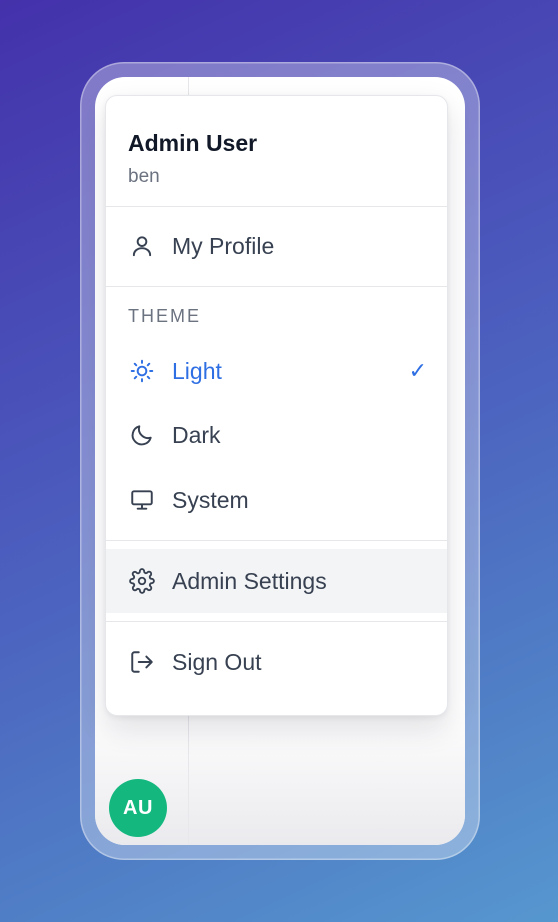 The image size is (558, 922). What do you see at coordinates (276, 435) in the screenshot?
I see `theme-dark-option: Dark` at bounding box center [276, 435].